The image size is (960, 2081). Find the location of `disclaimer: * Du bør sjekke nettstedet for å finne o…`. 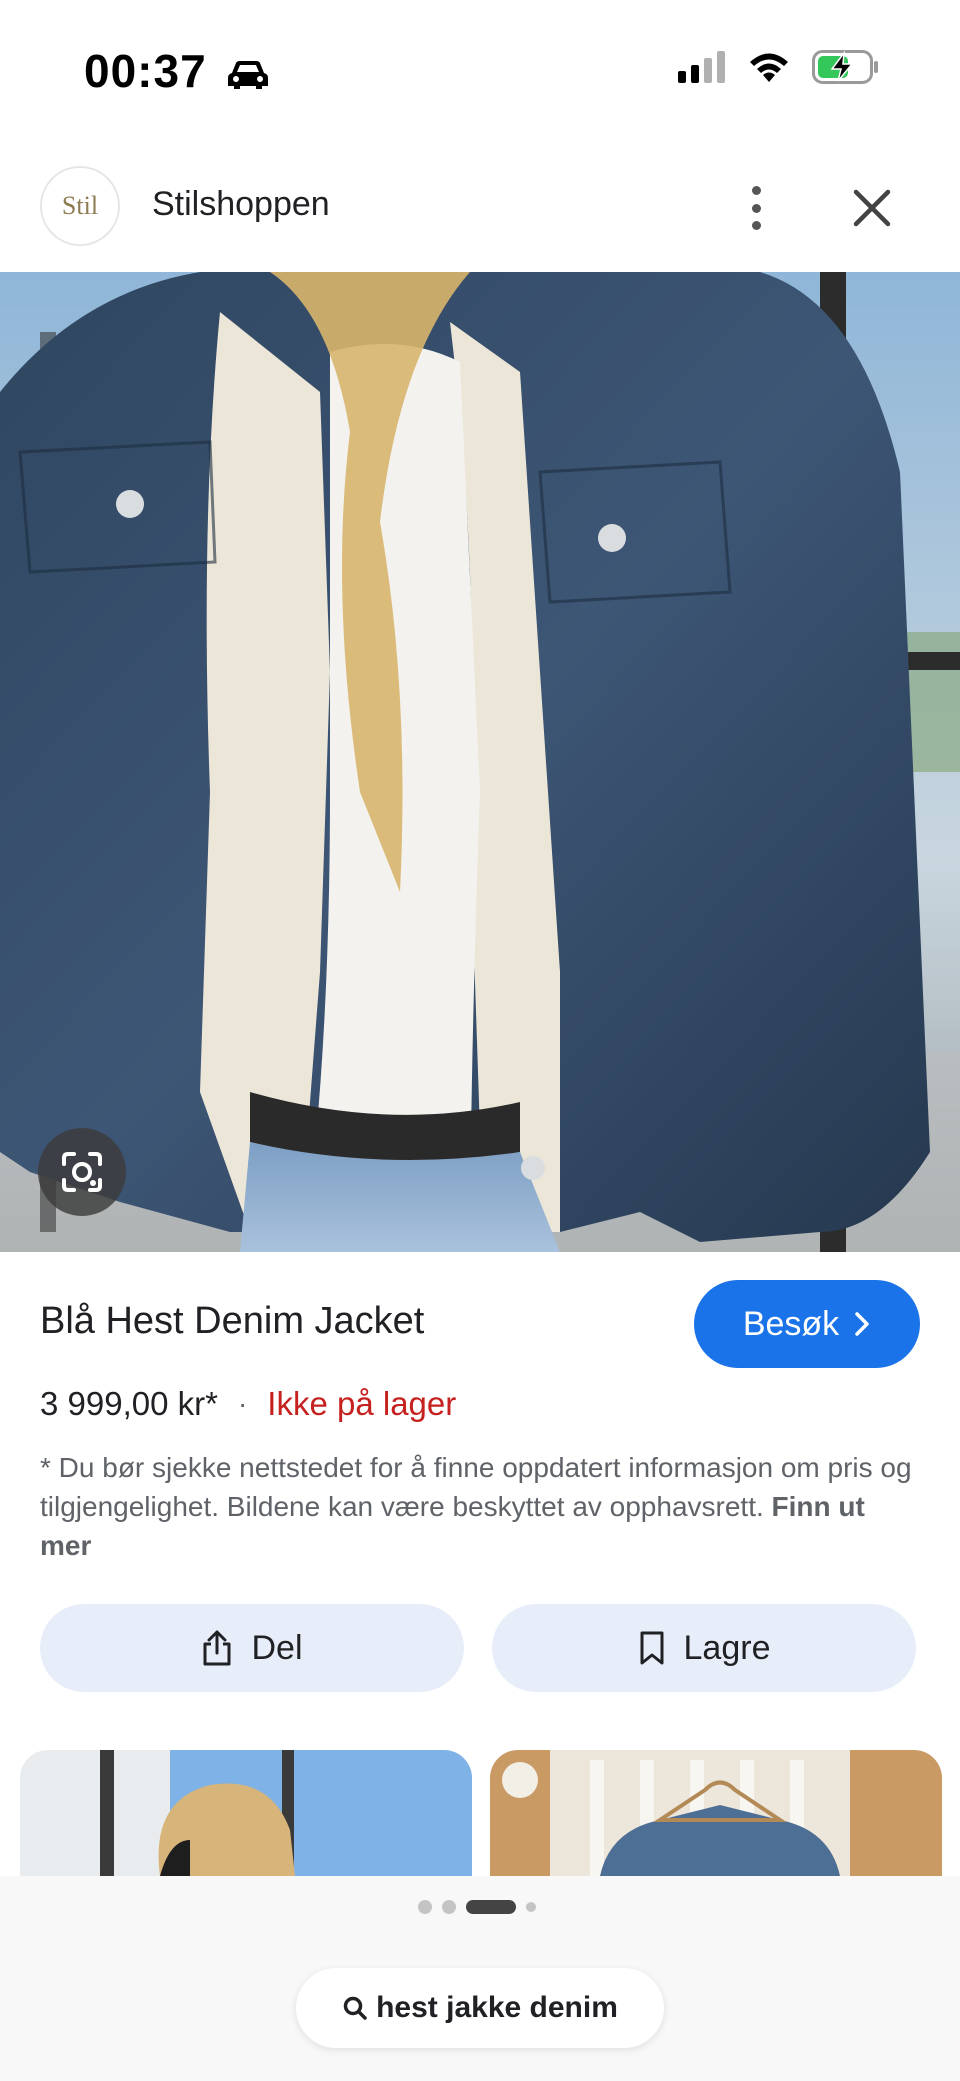

disclaimer: * Du bør sjekke nettstedet for å finne o… is located at coordinates (480, 1506).